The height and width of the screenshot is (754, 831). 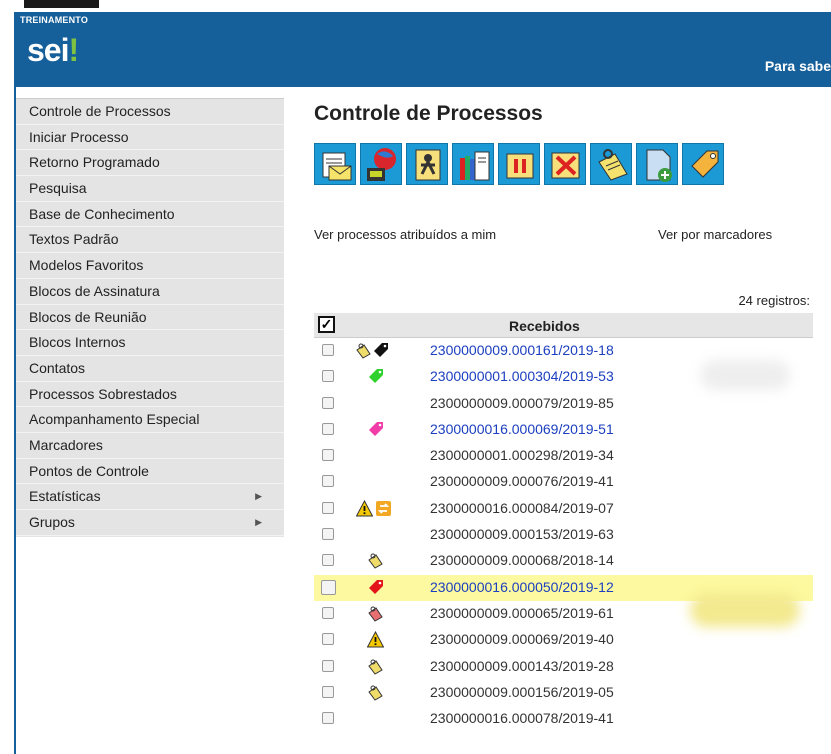 What do you see at coordinates (415, 6) in the screenshot?
I see `top-strip` at bounding box center [415, 6].